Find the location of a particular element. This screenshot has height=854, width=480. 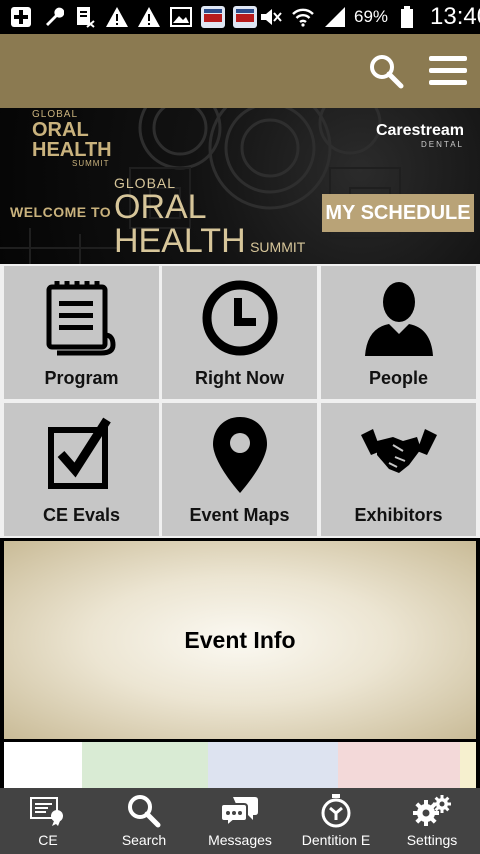

nav-search: Search is located at coordinates (144, 821).